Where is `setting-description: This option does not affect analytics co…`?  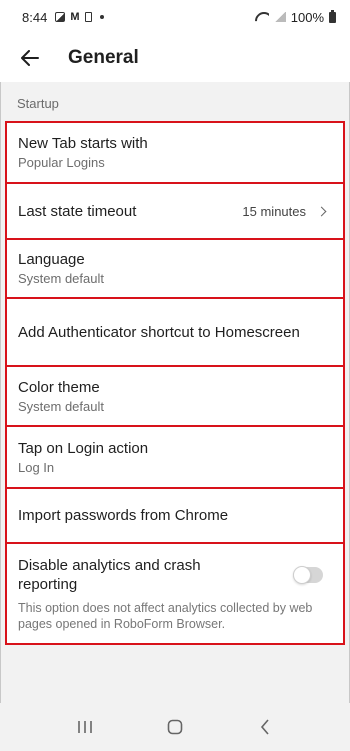 setting-description: This option does not affect analytics co… is located at coordinates (165, 615).